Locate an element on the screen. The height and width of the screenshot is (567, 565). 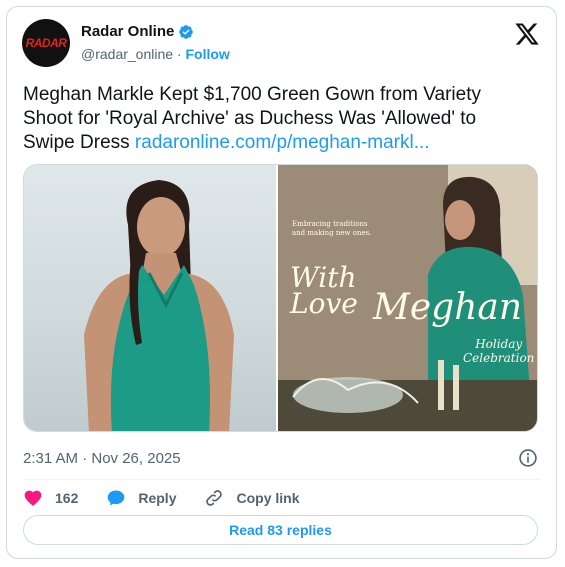
follow-button: Follow is located at coordinates (208, 54).